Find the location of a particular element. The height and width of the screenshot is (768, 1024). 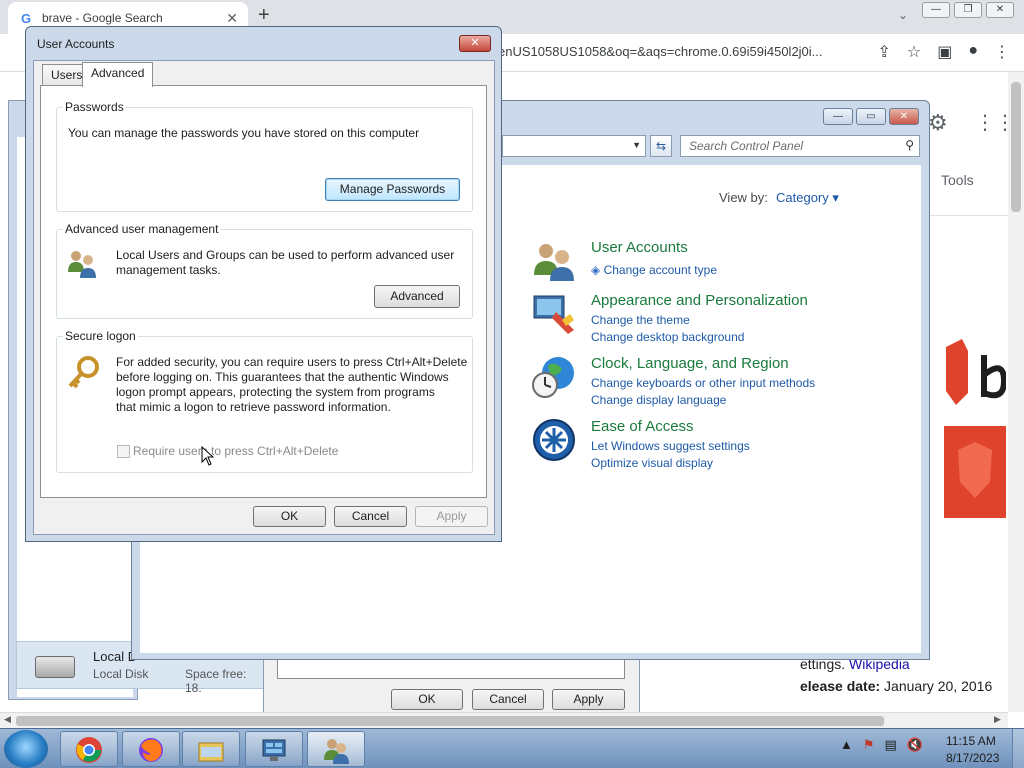

tools-link: Tools is located at coordinates (957, 180).